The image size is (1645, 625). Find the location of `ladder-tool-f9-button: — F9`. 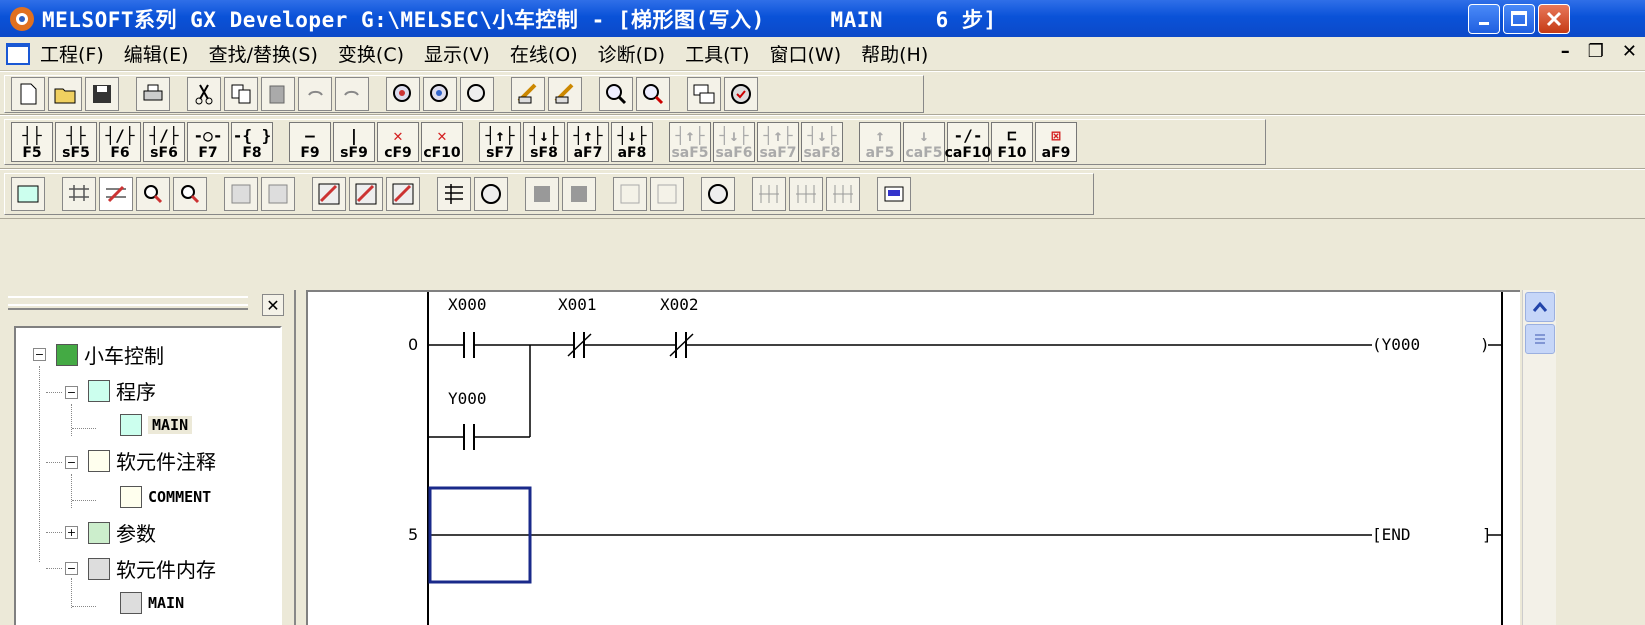

ladder-tool-f9-button: — F9 is located at coordinates (310, 142).